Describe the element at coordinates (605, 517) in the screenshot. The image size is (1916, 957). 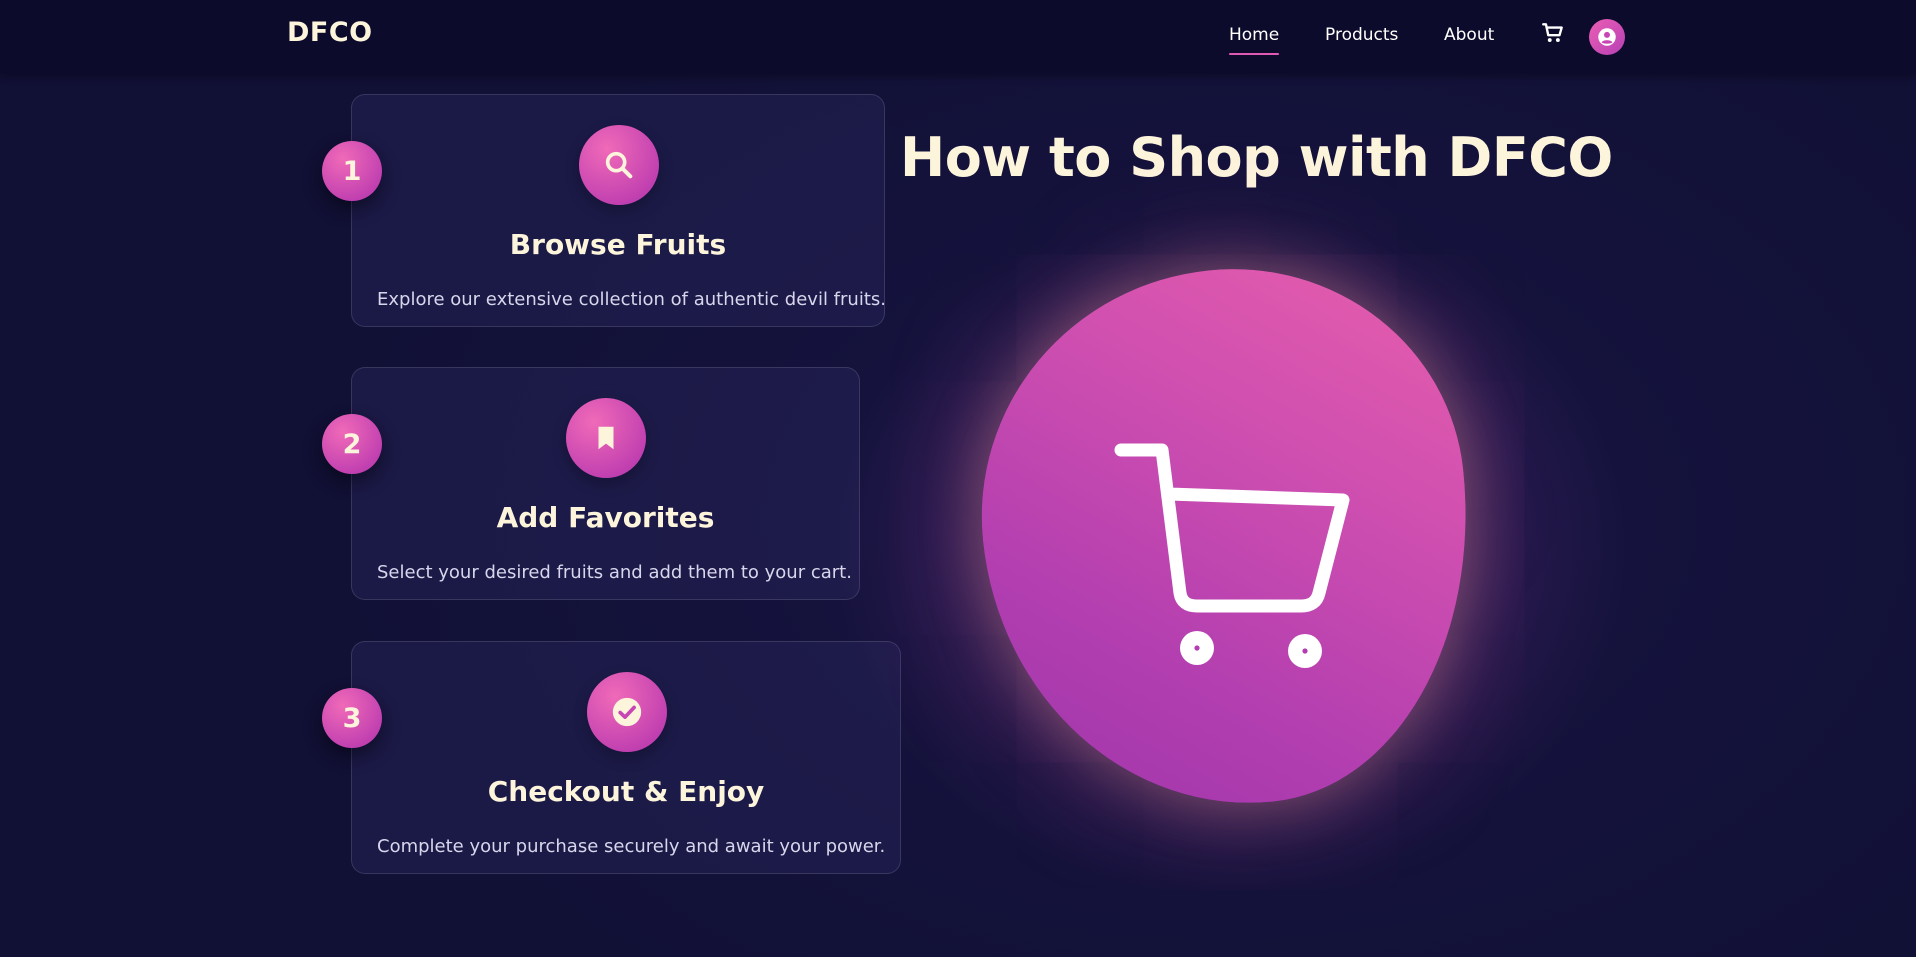
I see `step-title: Add Favorites` at that location.